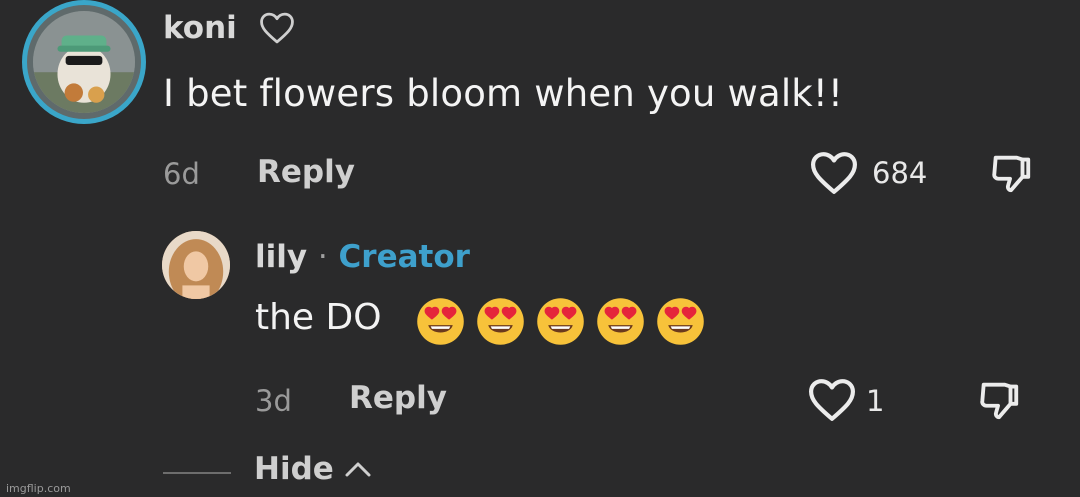 The image size is (1080, 497). What do you see at coordinates (38, 488) in the screenshot?
I see `watermark: imgflip.com` at bounding box center [38, 488].